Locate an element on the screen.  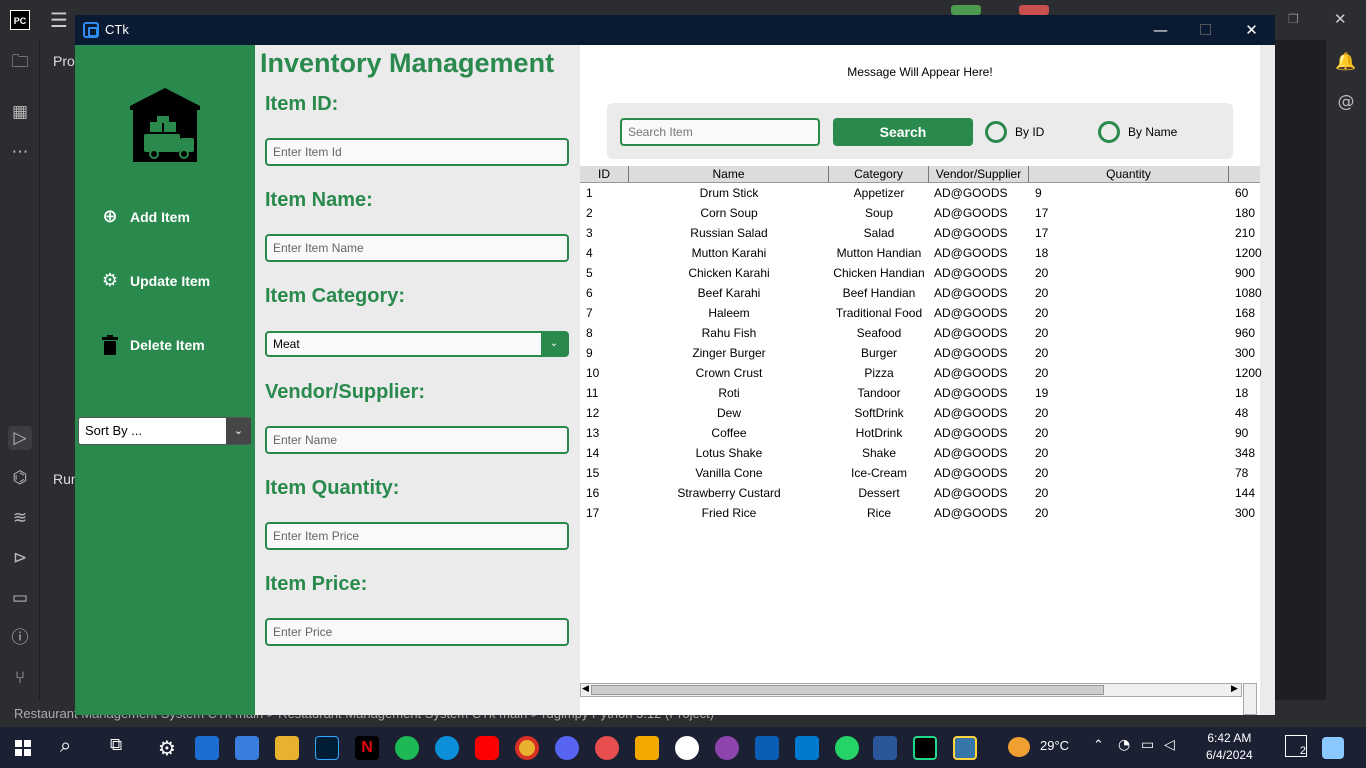
item-id-input: Enter Item Id is located at coordinates (417, 152).